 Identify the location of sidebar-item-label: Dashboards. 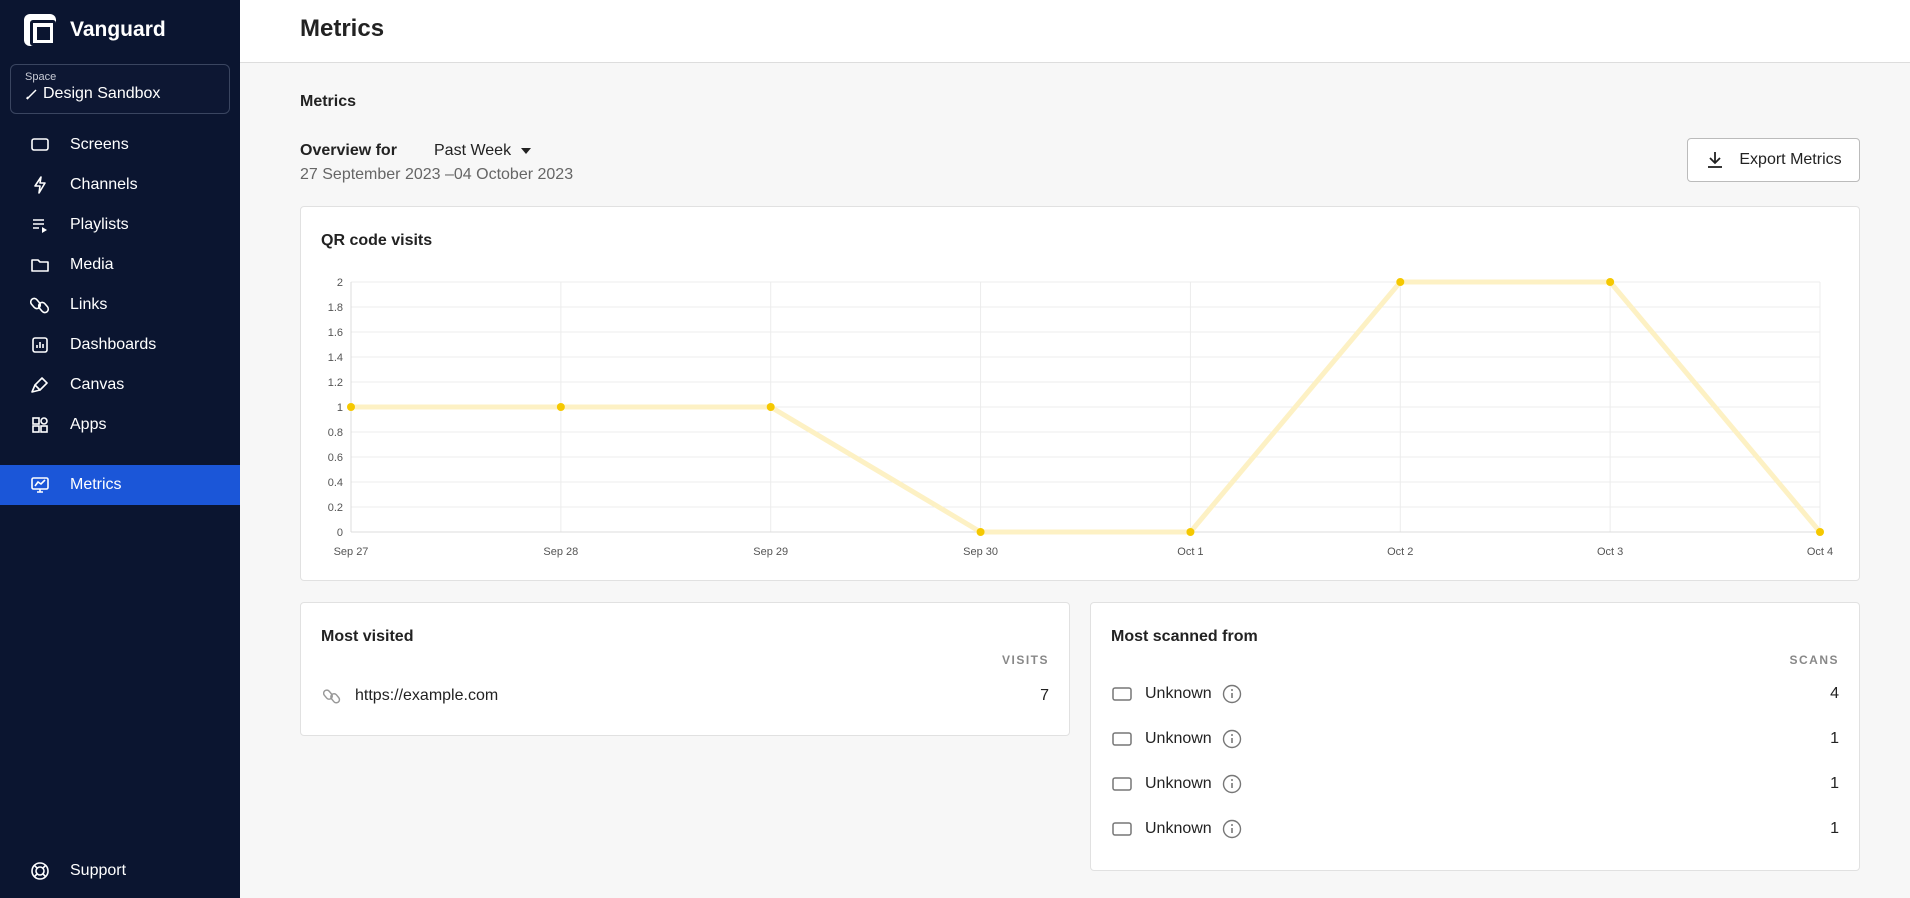
(113, 344).